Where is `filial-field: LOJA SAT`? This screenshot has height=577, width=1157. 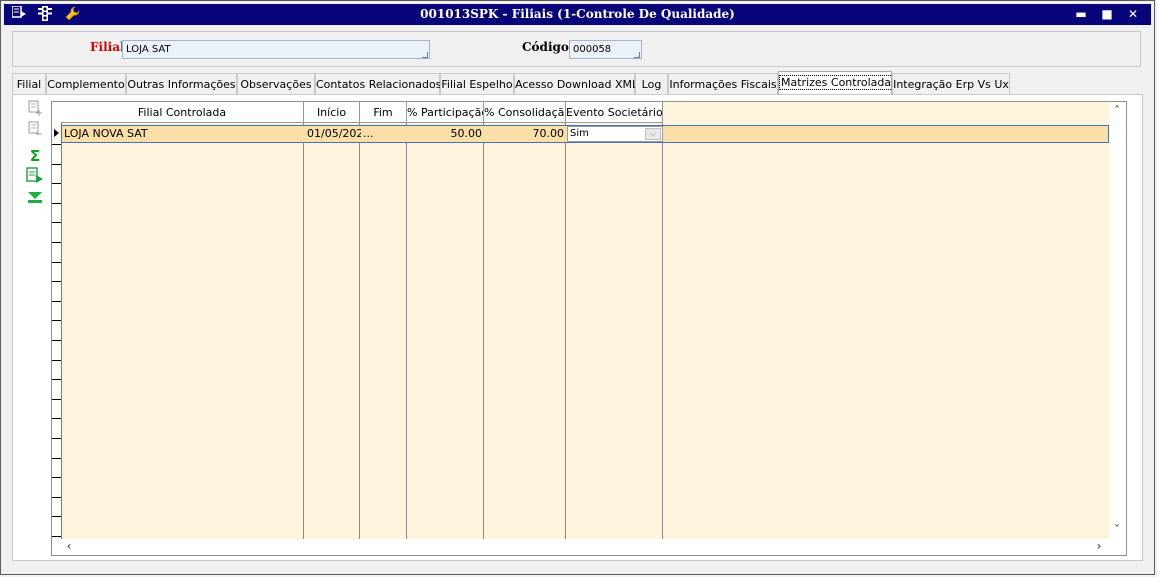 filial-field: LOJA SAT is located at coordinates (276, 49).